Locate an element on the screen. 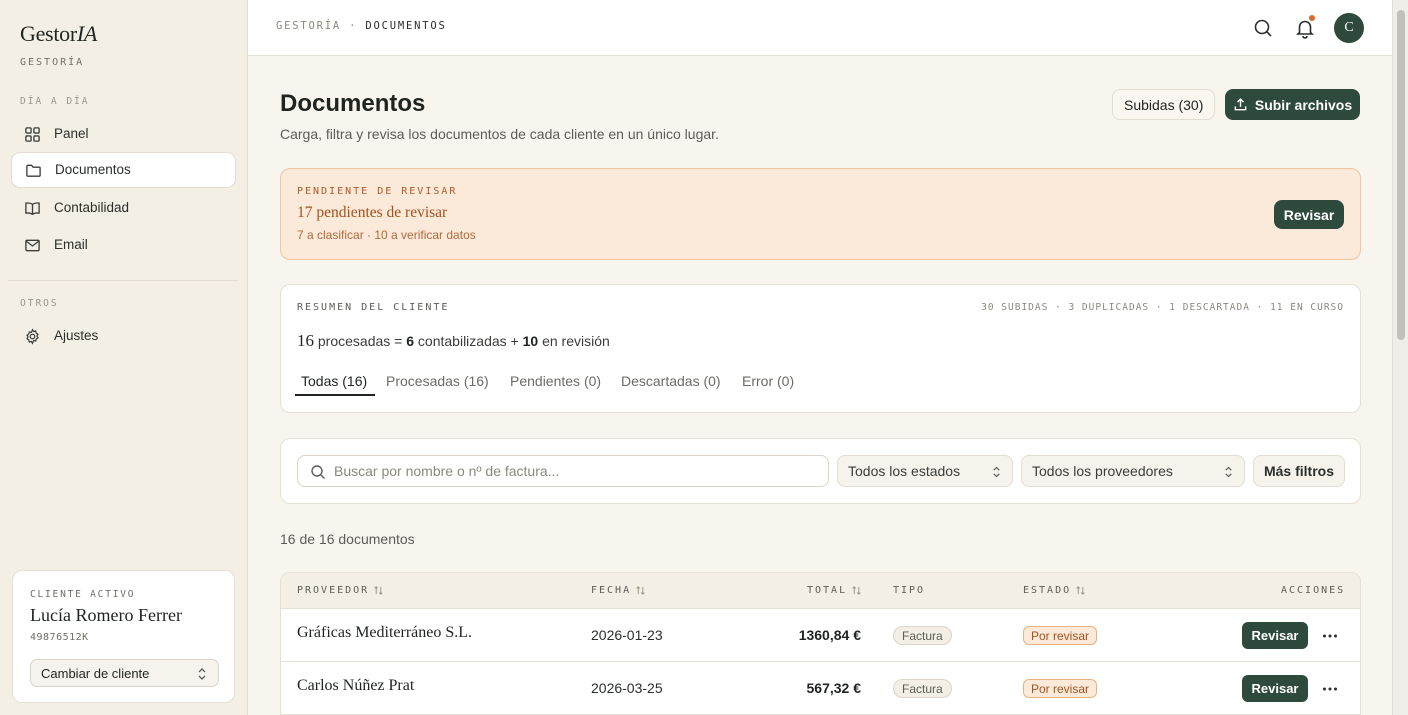 The height and width of the screenshot is (715, 1408). sidebar-item-label: Contabilidad is located at coordinates (92, 208).